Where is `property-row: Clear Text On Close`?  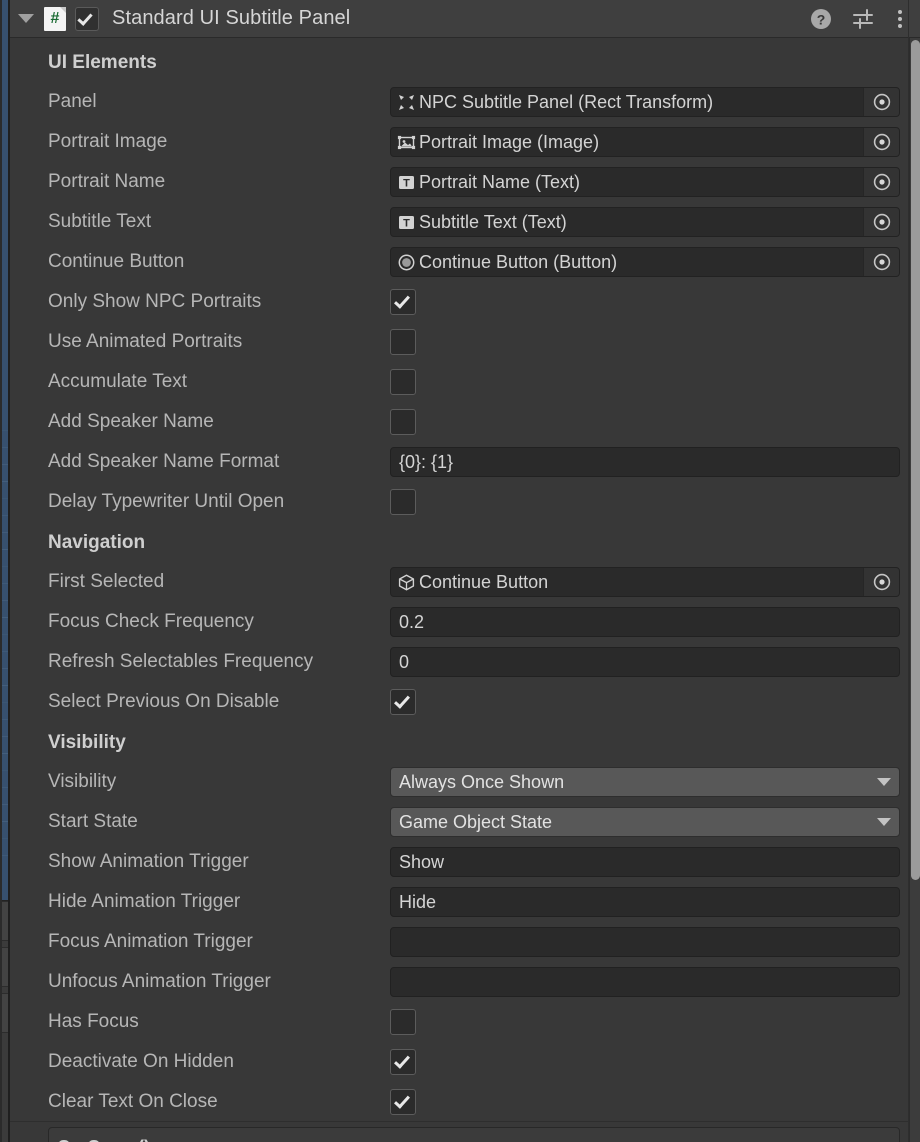 property-row: Clear Text On Close is located at coordinates (465, 1102).